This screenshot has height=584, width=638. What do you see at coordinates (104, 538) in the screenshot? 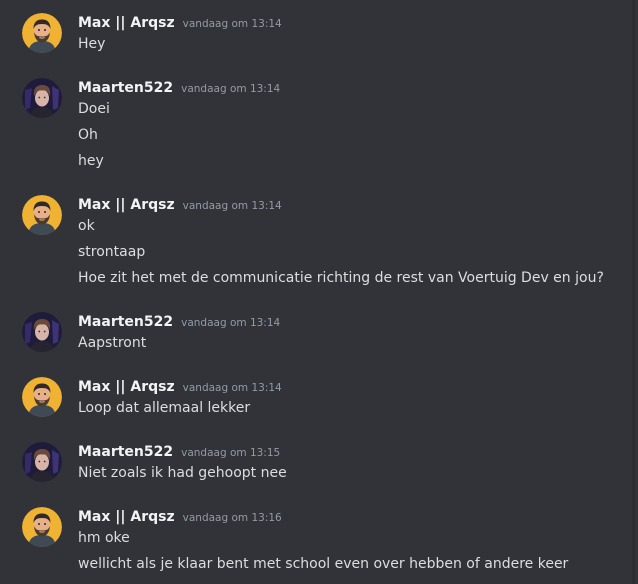
I see `message-text: hm oke` at bounding box center [104, 538].